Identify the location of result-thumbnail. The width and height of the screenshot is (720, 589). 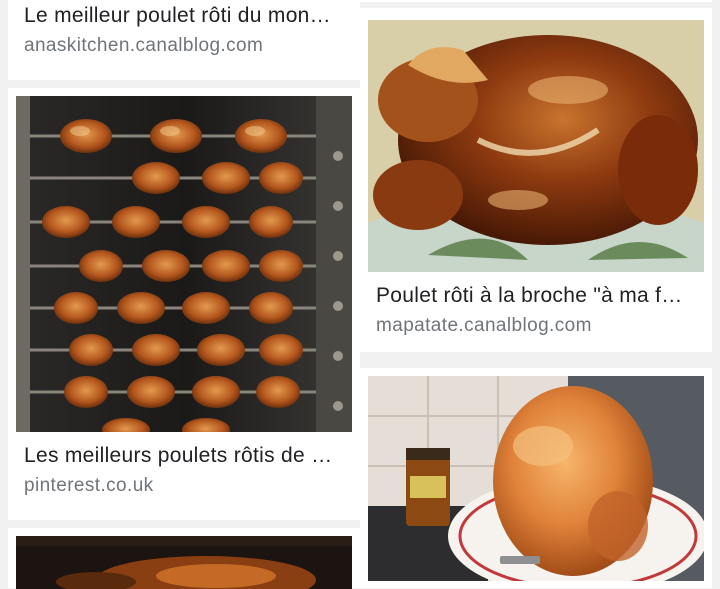
(184, 562).